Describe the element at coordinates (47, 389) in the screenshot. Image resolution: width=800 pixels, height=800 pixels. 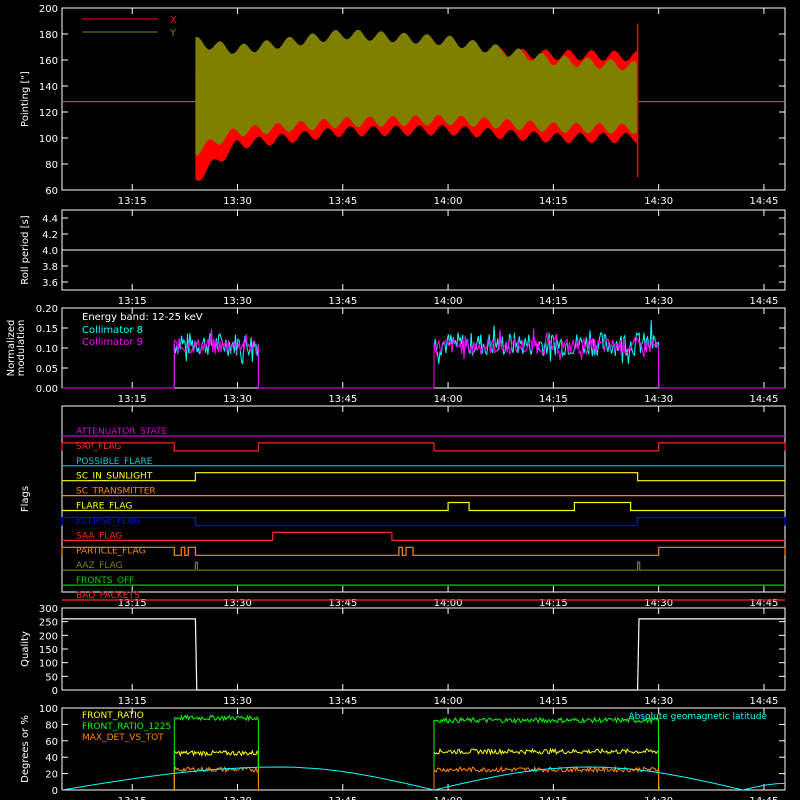
I see `y-tick-label: 0.00` at that location.